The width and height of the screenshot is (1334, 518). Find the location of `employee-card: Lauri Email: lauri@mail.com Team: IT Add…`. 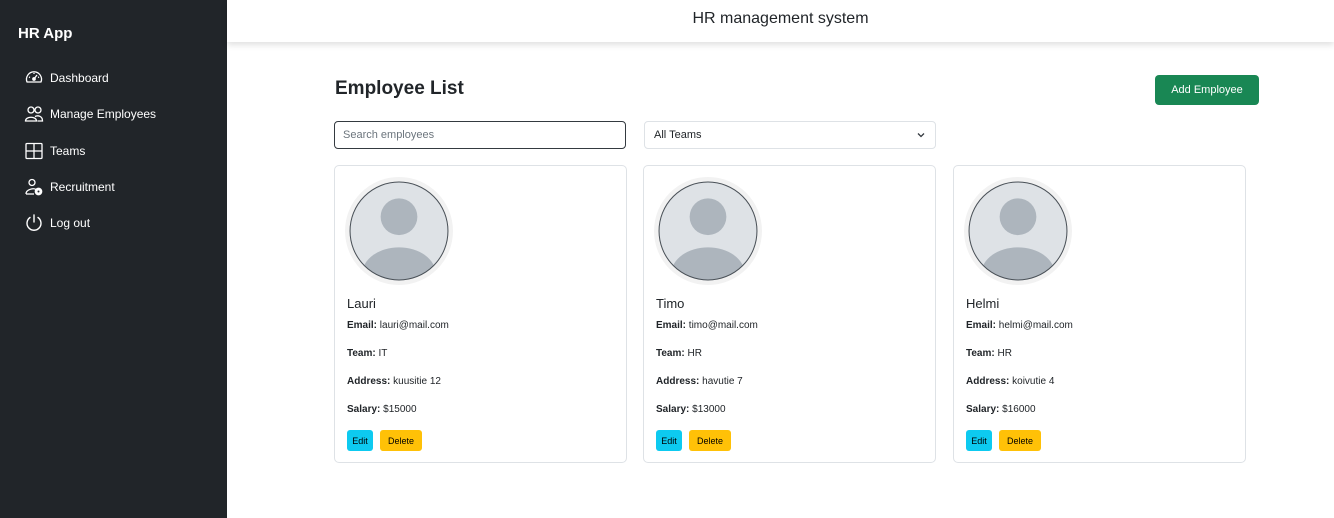

employee-card: Lauri Email: lauri@mail.com Team: IT Add… is located at coordinates (480, 314).